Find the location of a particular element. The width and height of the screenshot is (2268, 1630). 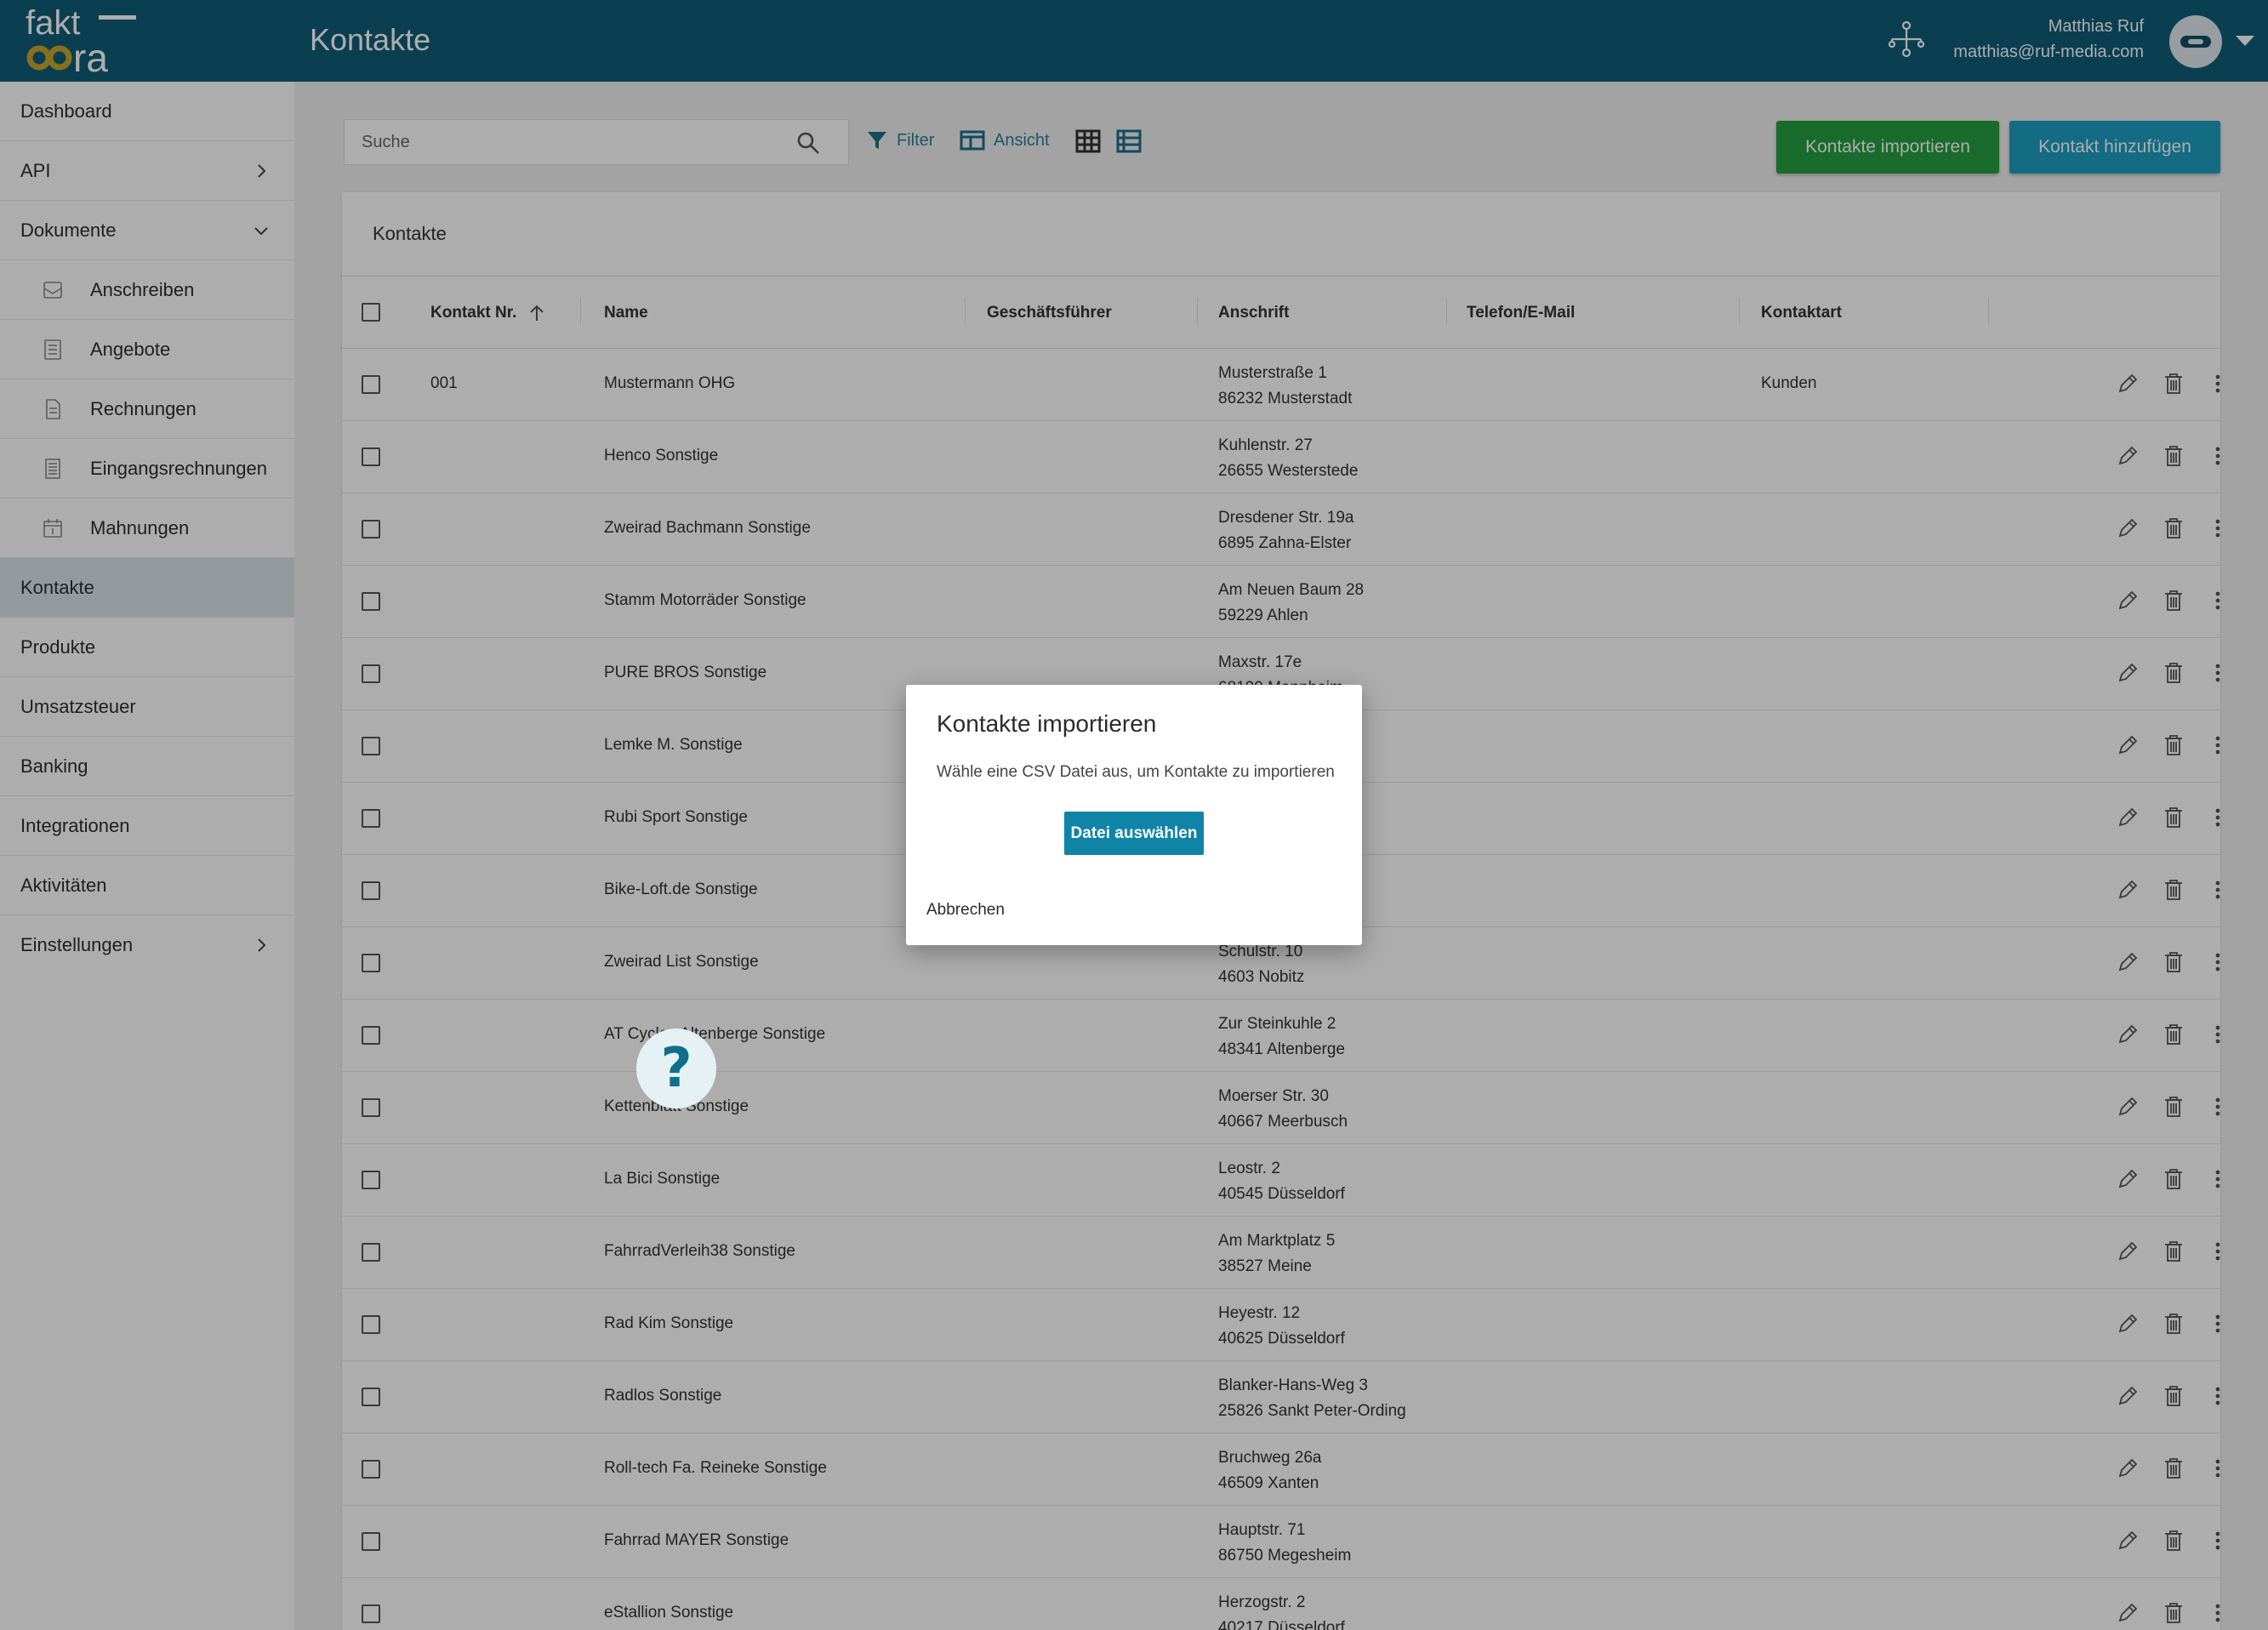

question-mark-icon: ? is located at coordinates (676, 1068).